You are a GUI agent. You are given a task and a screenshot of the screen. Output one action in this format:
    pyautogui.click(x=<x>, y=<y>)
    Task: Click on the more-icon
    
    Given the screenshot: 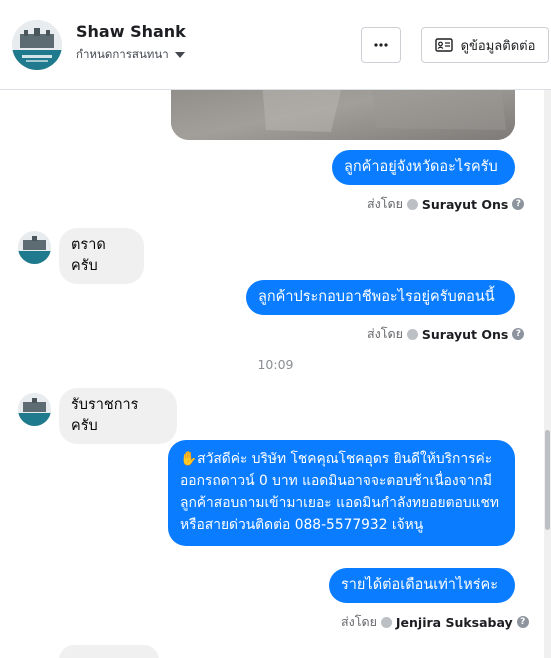 What is the action you would take?
    pyautogui.click(x=381, y=45)
    